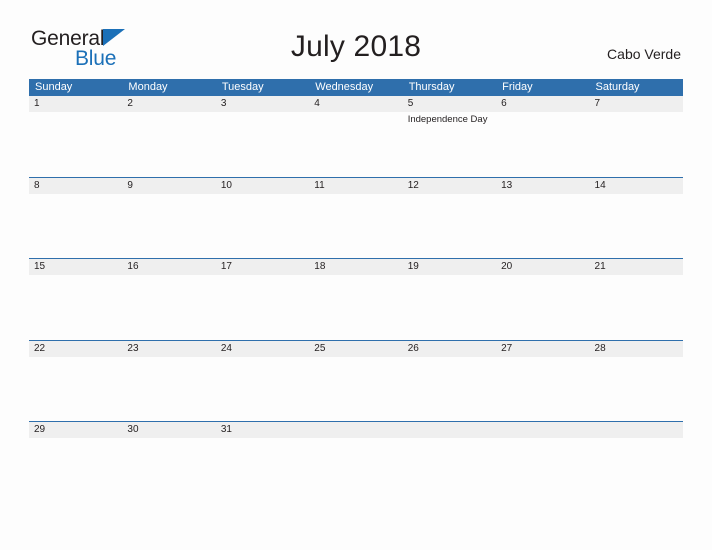 The width and height of the screenshot is (712, 550). I want to click on day-cell-11: 11, so click(355, 218).